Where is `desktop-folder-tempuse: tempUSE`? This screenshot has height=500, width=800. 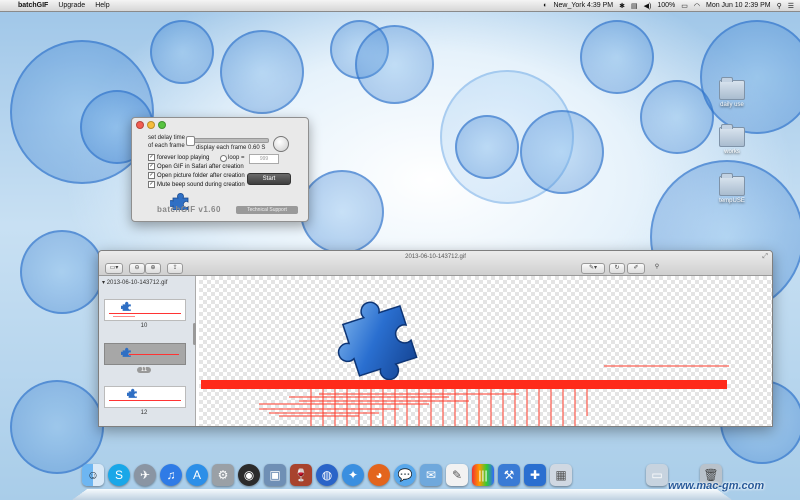 desktop-folder-tempuse: tempUSE is located at coordinates (732, 188).